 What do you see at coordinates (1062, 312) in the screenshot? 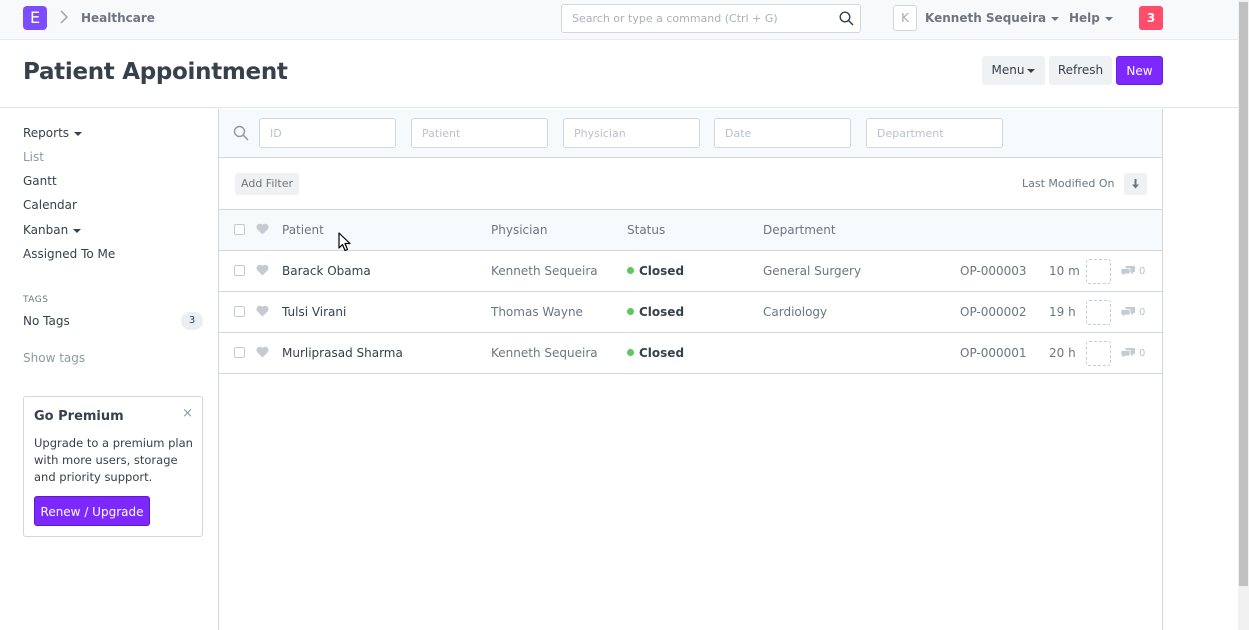
I see `modified-time: 19 h` at bounding box center [1062, 312].